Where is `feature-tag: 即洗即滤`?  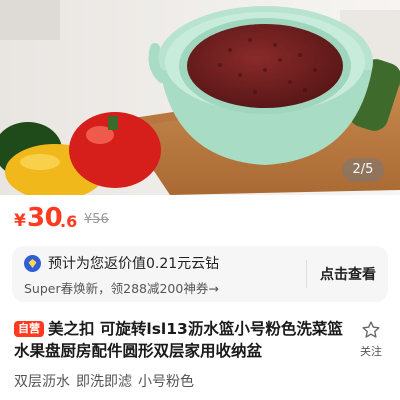 feature-tag: 即洗即滤 is located at coordinates (104, 382).